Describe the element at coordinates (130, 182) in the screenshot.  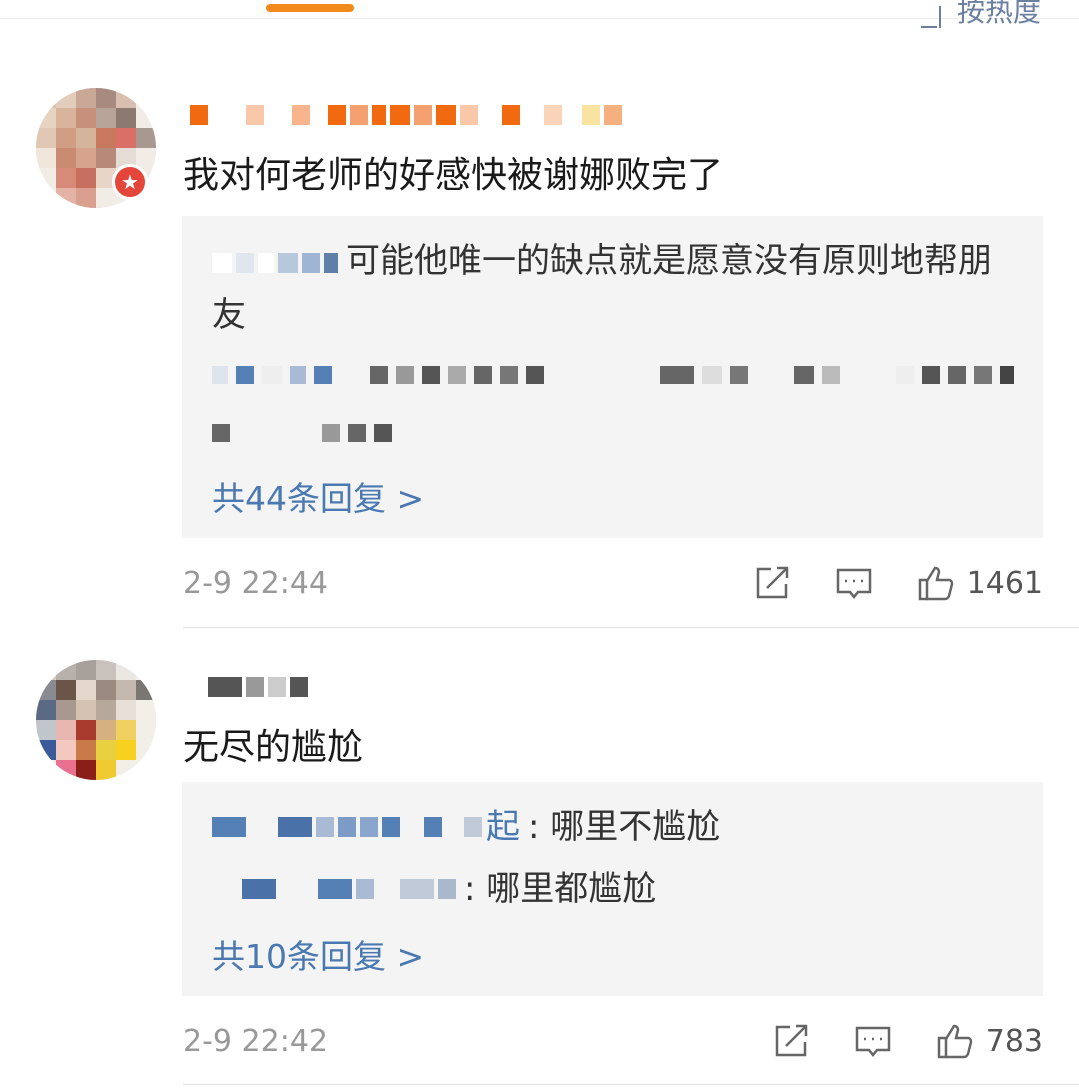
I see `vip-badge-icon: ★` at that location.